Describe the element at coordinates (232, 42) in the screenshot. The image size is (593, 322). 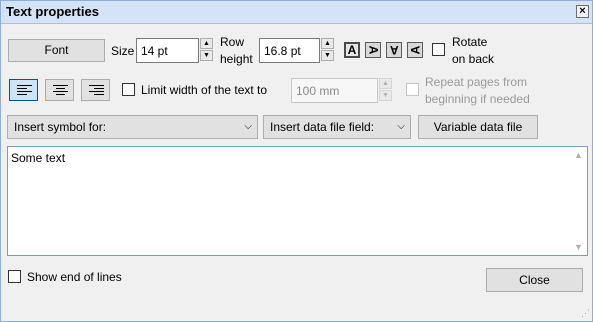
I see `row-height-label: Row` at that location.